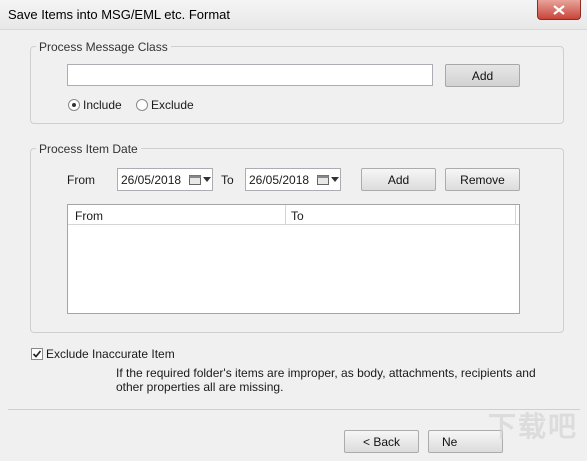  Describe the element at coordinates (293, 15) in the screenshot. I see `title-bar: Save Items into MSG/EML etc. Format` at that location.